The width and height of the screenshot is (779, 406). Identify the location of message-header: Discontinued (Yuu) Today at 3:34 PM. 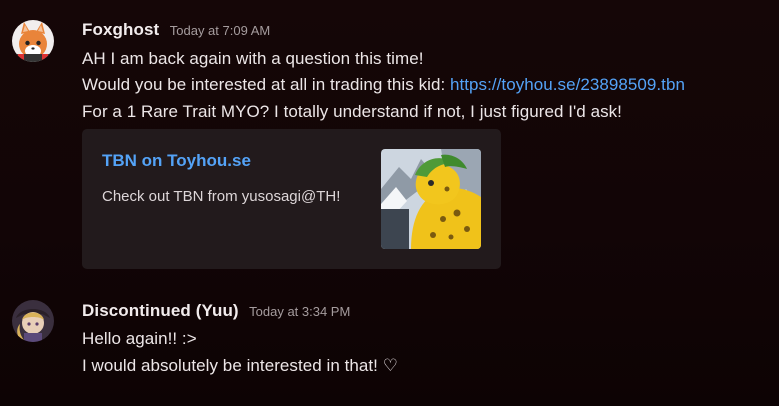
(216, 311).